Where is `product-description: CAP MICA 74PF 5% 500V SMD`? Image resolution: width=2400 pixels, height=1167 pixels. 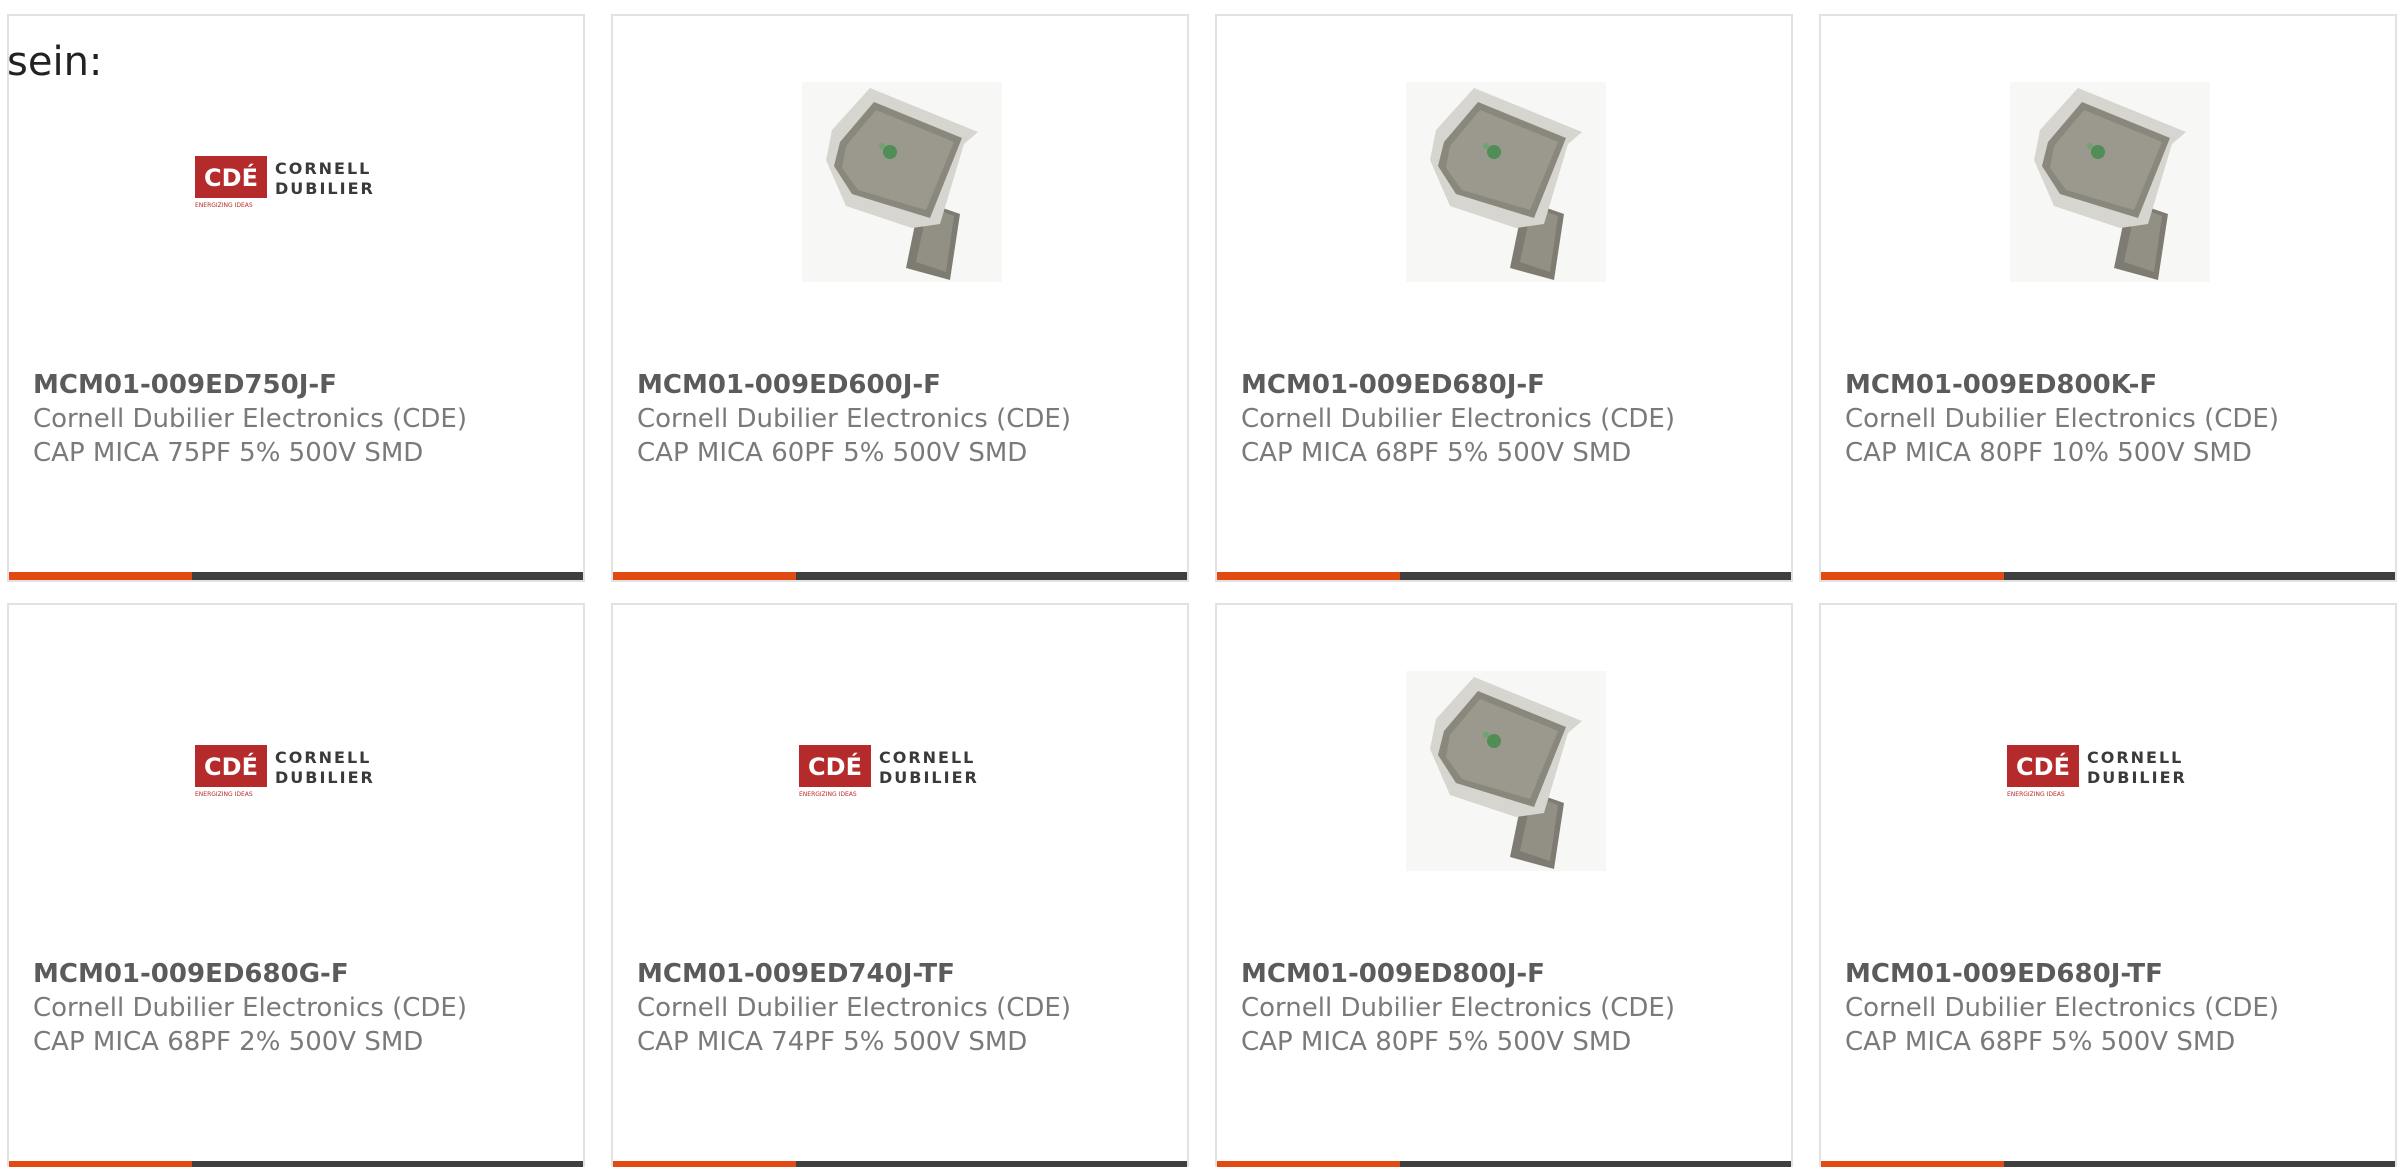 product-description: CAP MICA 74PF 5% 500V SMD is located at coordinates (832, 1042).